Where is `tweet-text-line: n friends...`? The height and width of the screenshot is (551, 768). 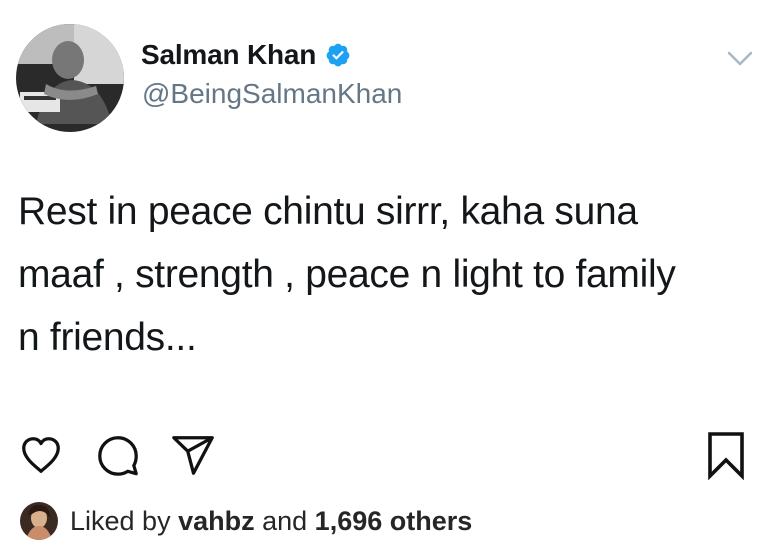
tweet-text-line: n friends... is located at coordinates (107, 337).